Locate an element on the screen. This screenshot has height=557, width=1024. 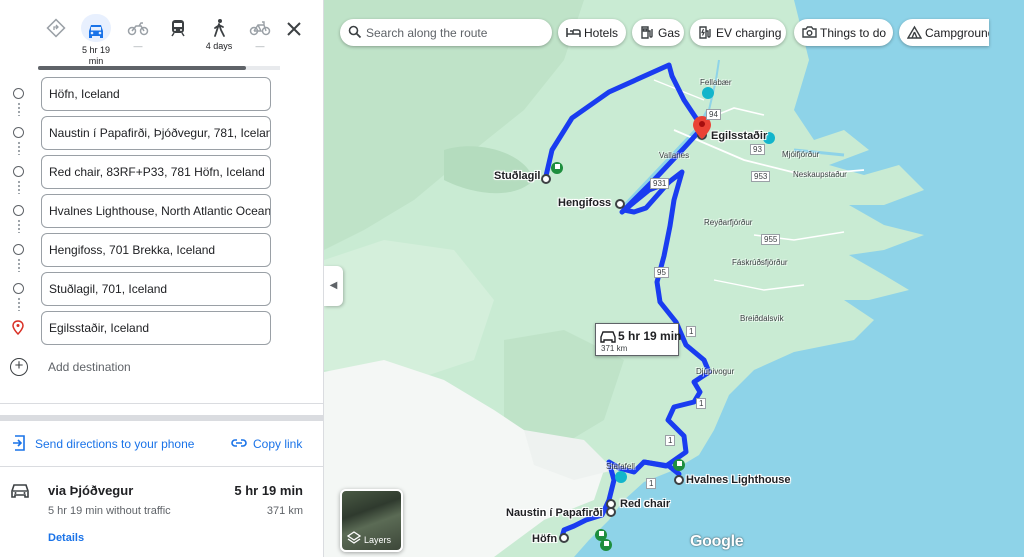
collapse-panel-button: ◀ is located at coordinates (333, 286).